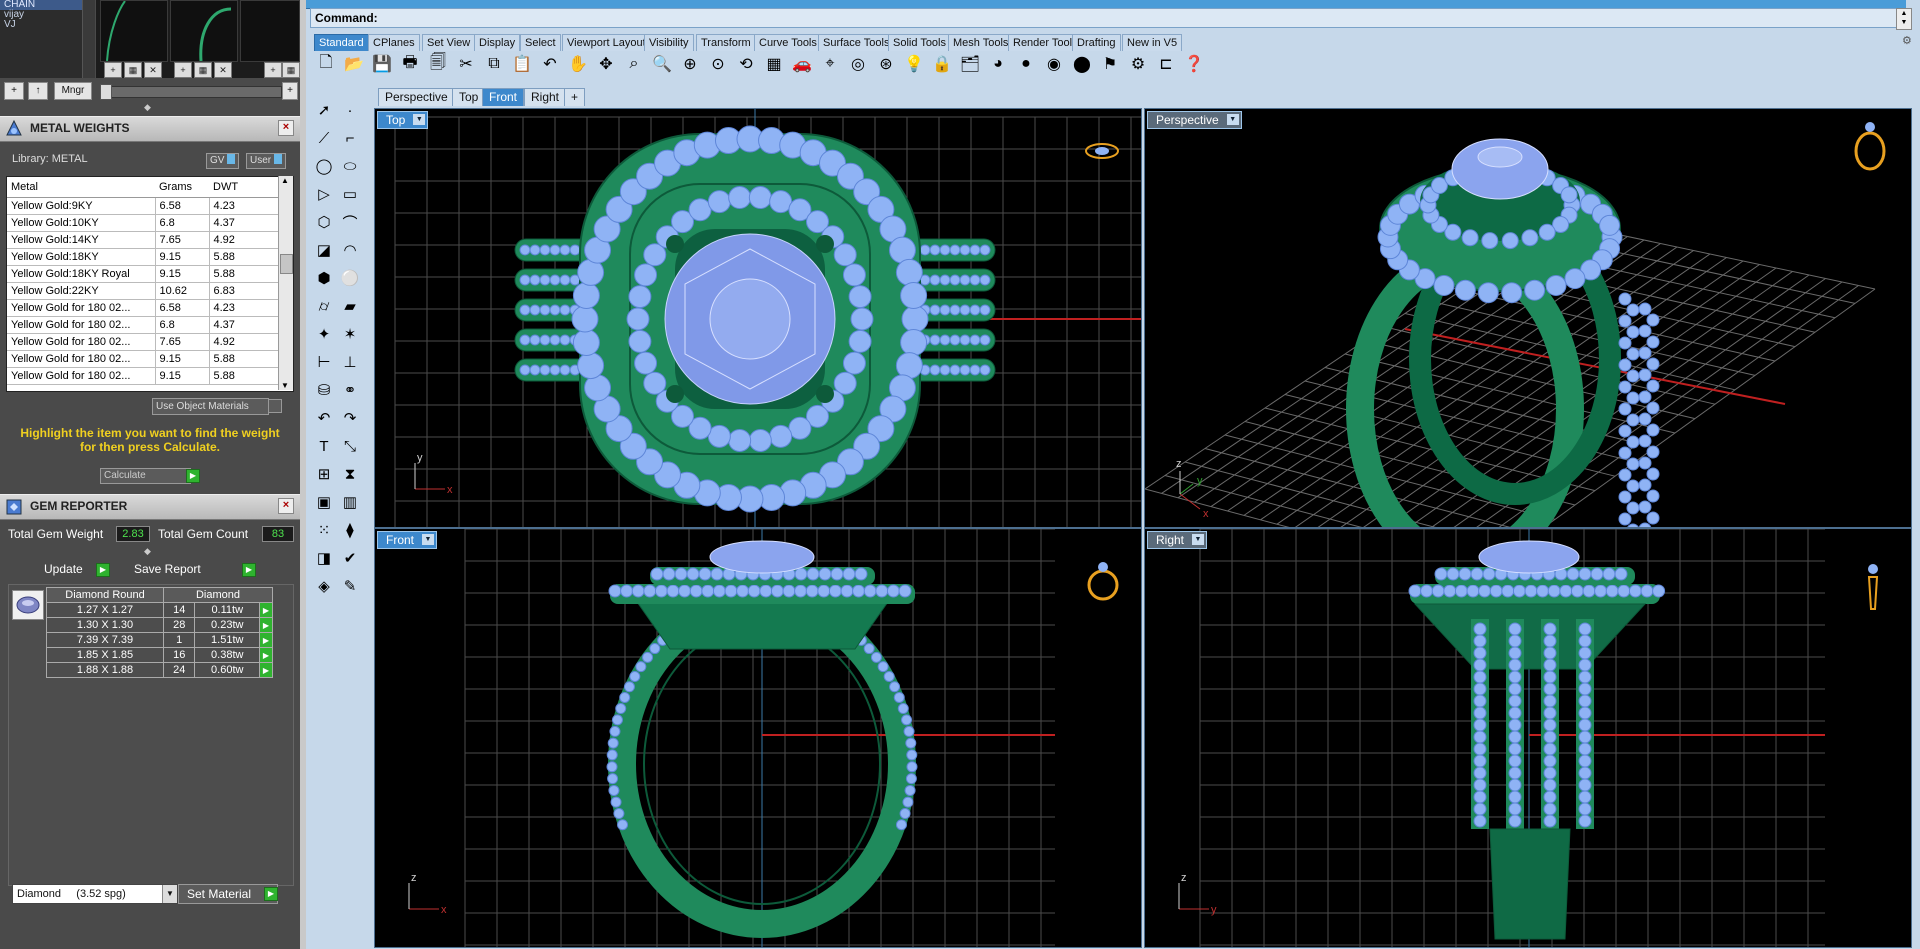 The image size is (1920, 949). What do you see at coordinates (1177, 540) in the screenshot?
I see `viewport-label: Right ▼` at bounding box center [1177, 540].